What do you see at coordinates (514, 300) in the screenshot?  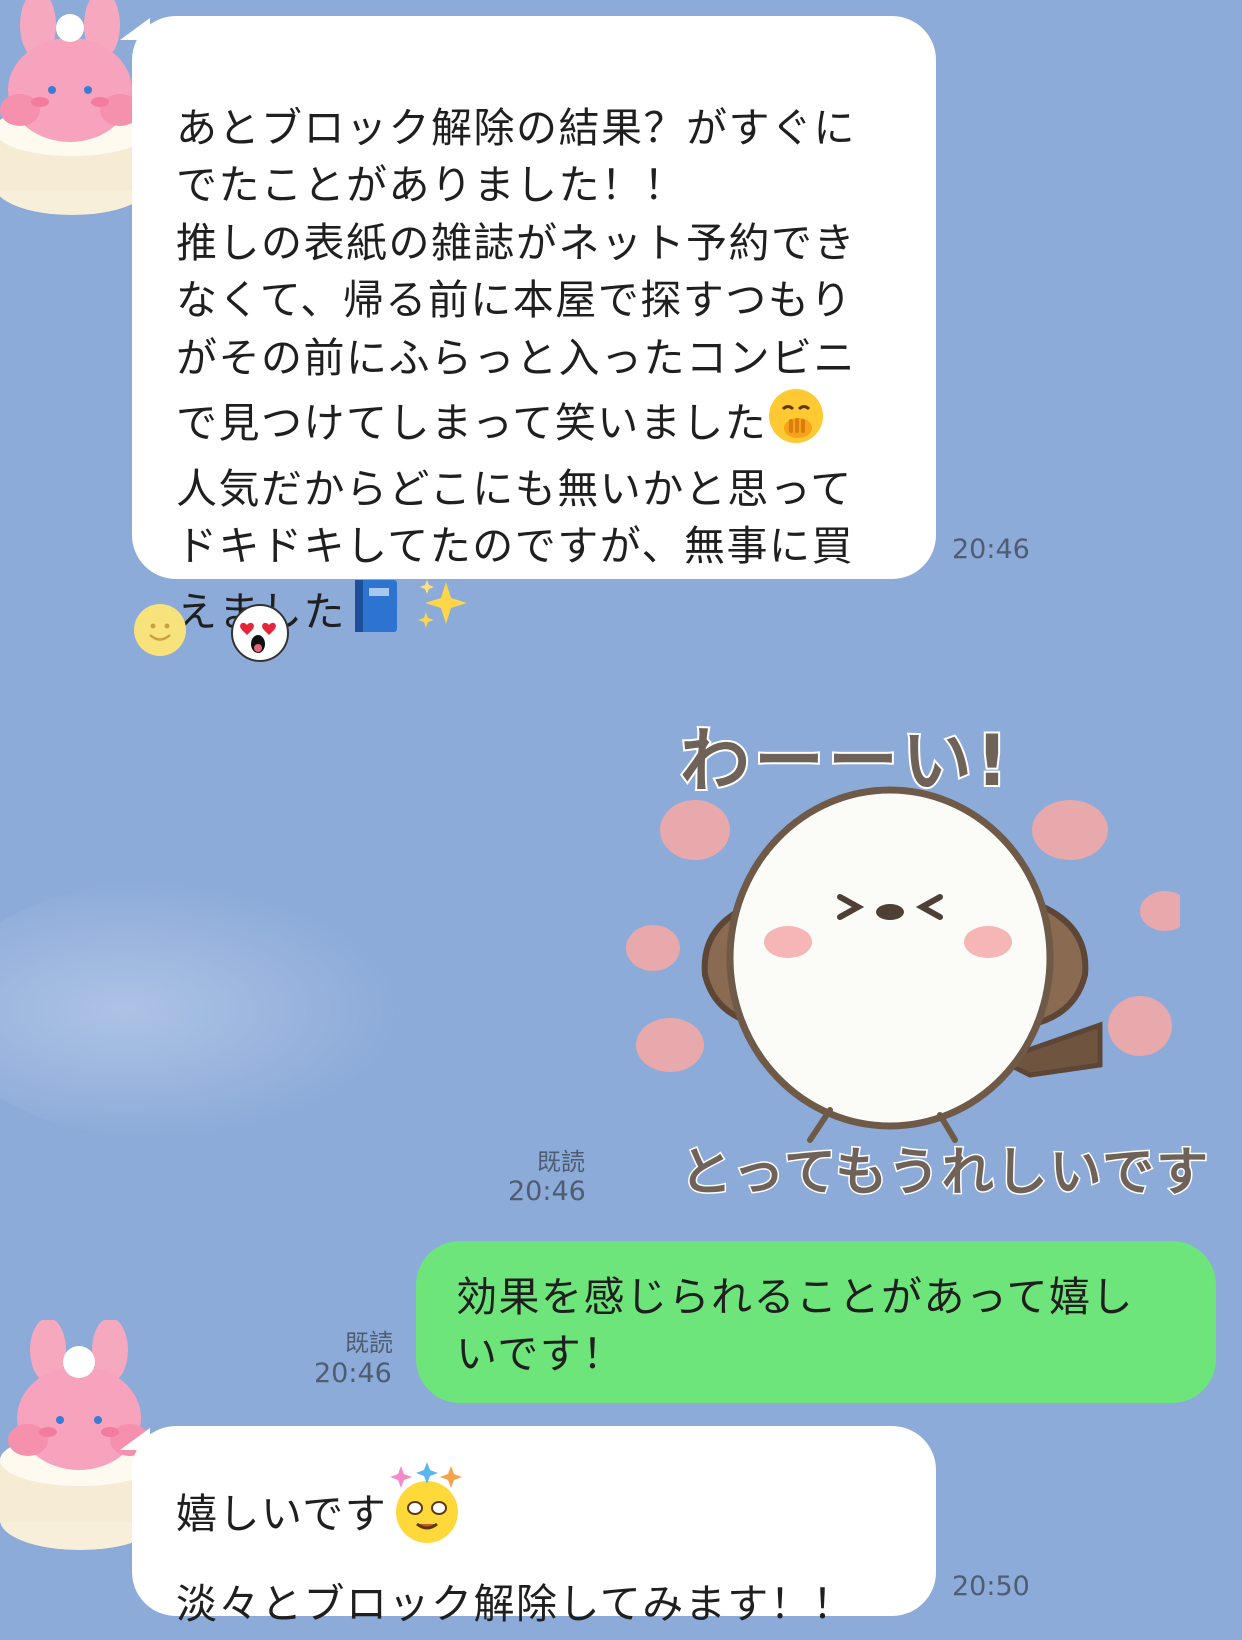 I see `message-line: なくて、帰る前に本屋で探すつもり` at bounding box center [514, 300].